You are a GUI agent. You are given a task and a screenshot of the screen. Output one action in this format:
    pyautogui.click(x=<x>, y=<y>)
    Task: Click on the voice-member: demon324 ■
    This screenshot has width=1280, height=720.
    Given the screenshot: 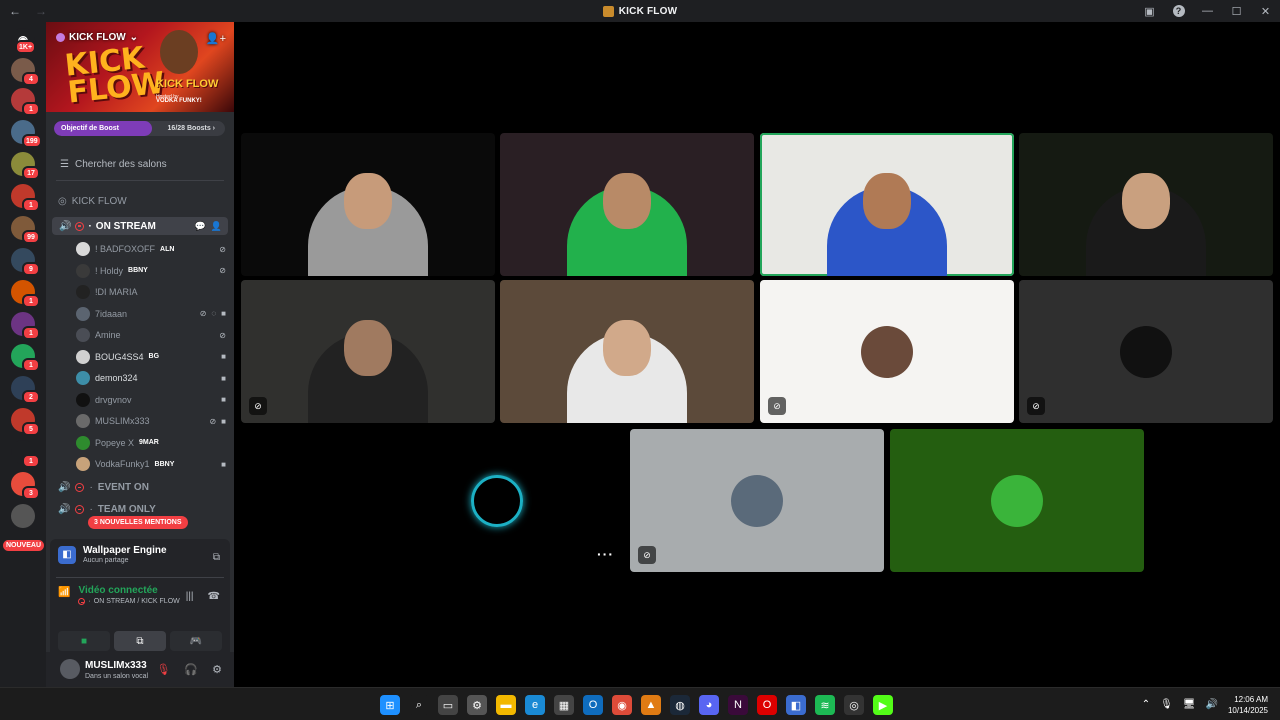 What is the action you would take?
    pyautogui.click(x=151, y=378)
    